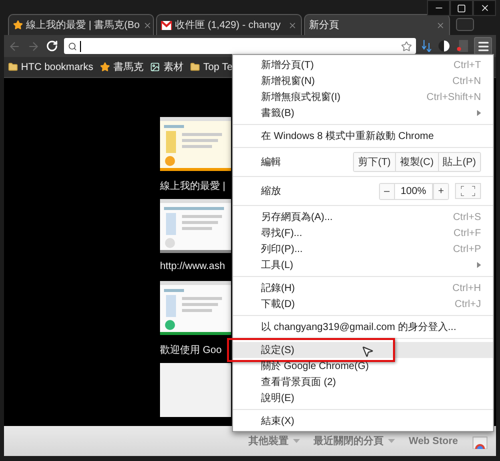  What do you see at coordinates (363, 304) in the screenshot?
I see `menu-item: 下載(D) Ctrl+J` at bounding box center [363, 304].